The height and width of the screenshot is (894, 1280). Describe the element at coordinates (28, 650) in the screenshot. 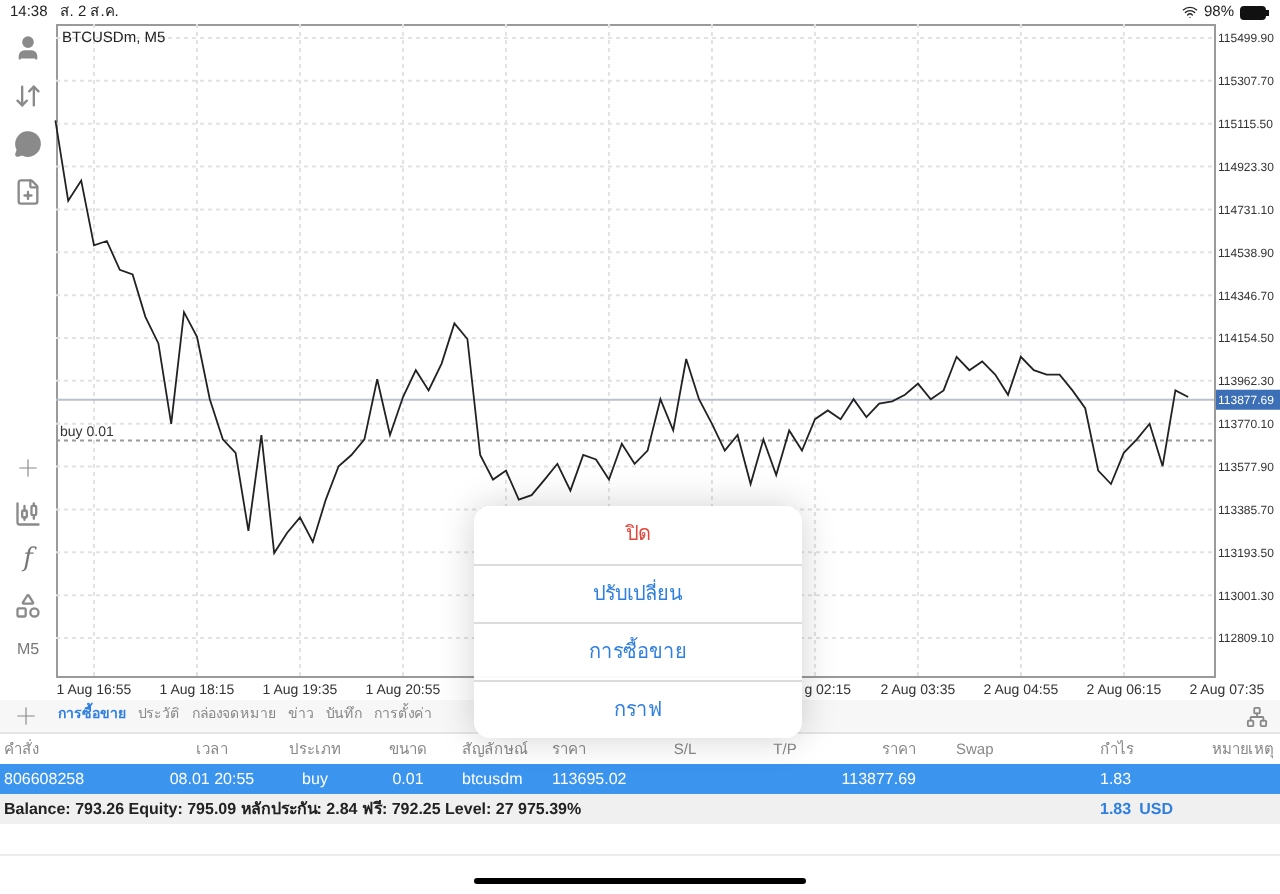

I see `timeframe-button: M5` at that location.